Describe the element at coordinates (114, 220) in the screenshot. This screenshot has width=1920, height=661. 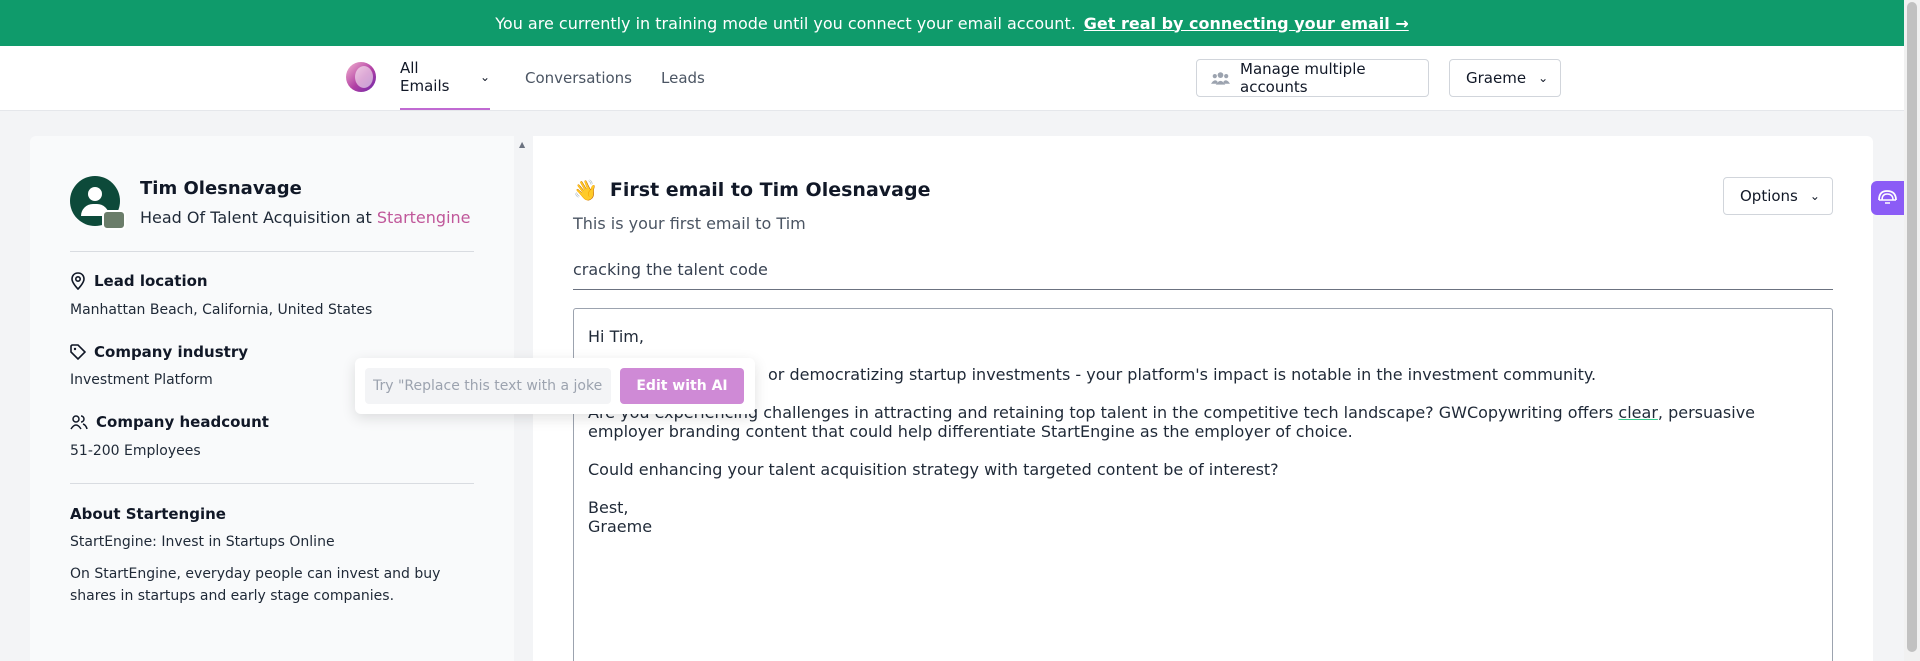
I see `company-badge-icon` at that location.